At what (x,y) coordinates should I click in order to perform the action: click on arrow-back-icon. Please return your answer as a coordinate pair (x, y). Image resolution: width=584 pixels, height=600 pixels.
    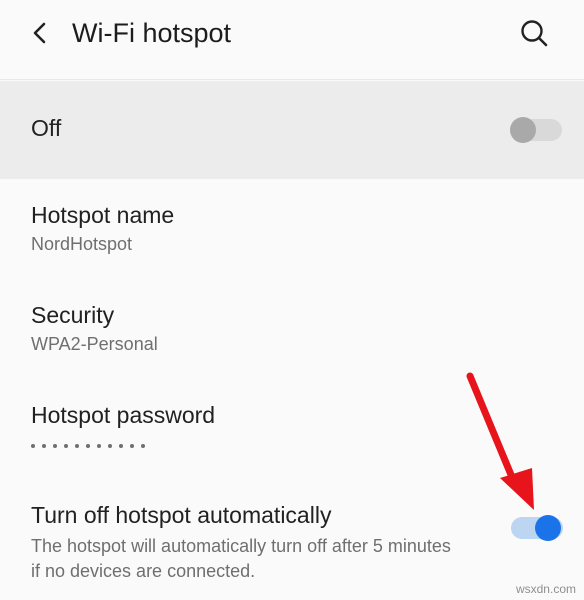
    Looking at the image, I should click on (39, 33).